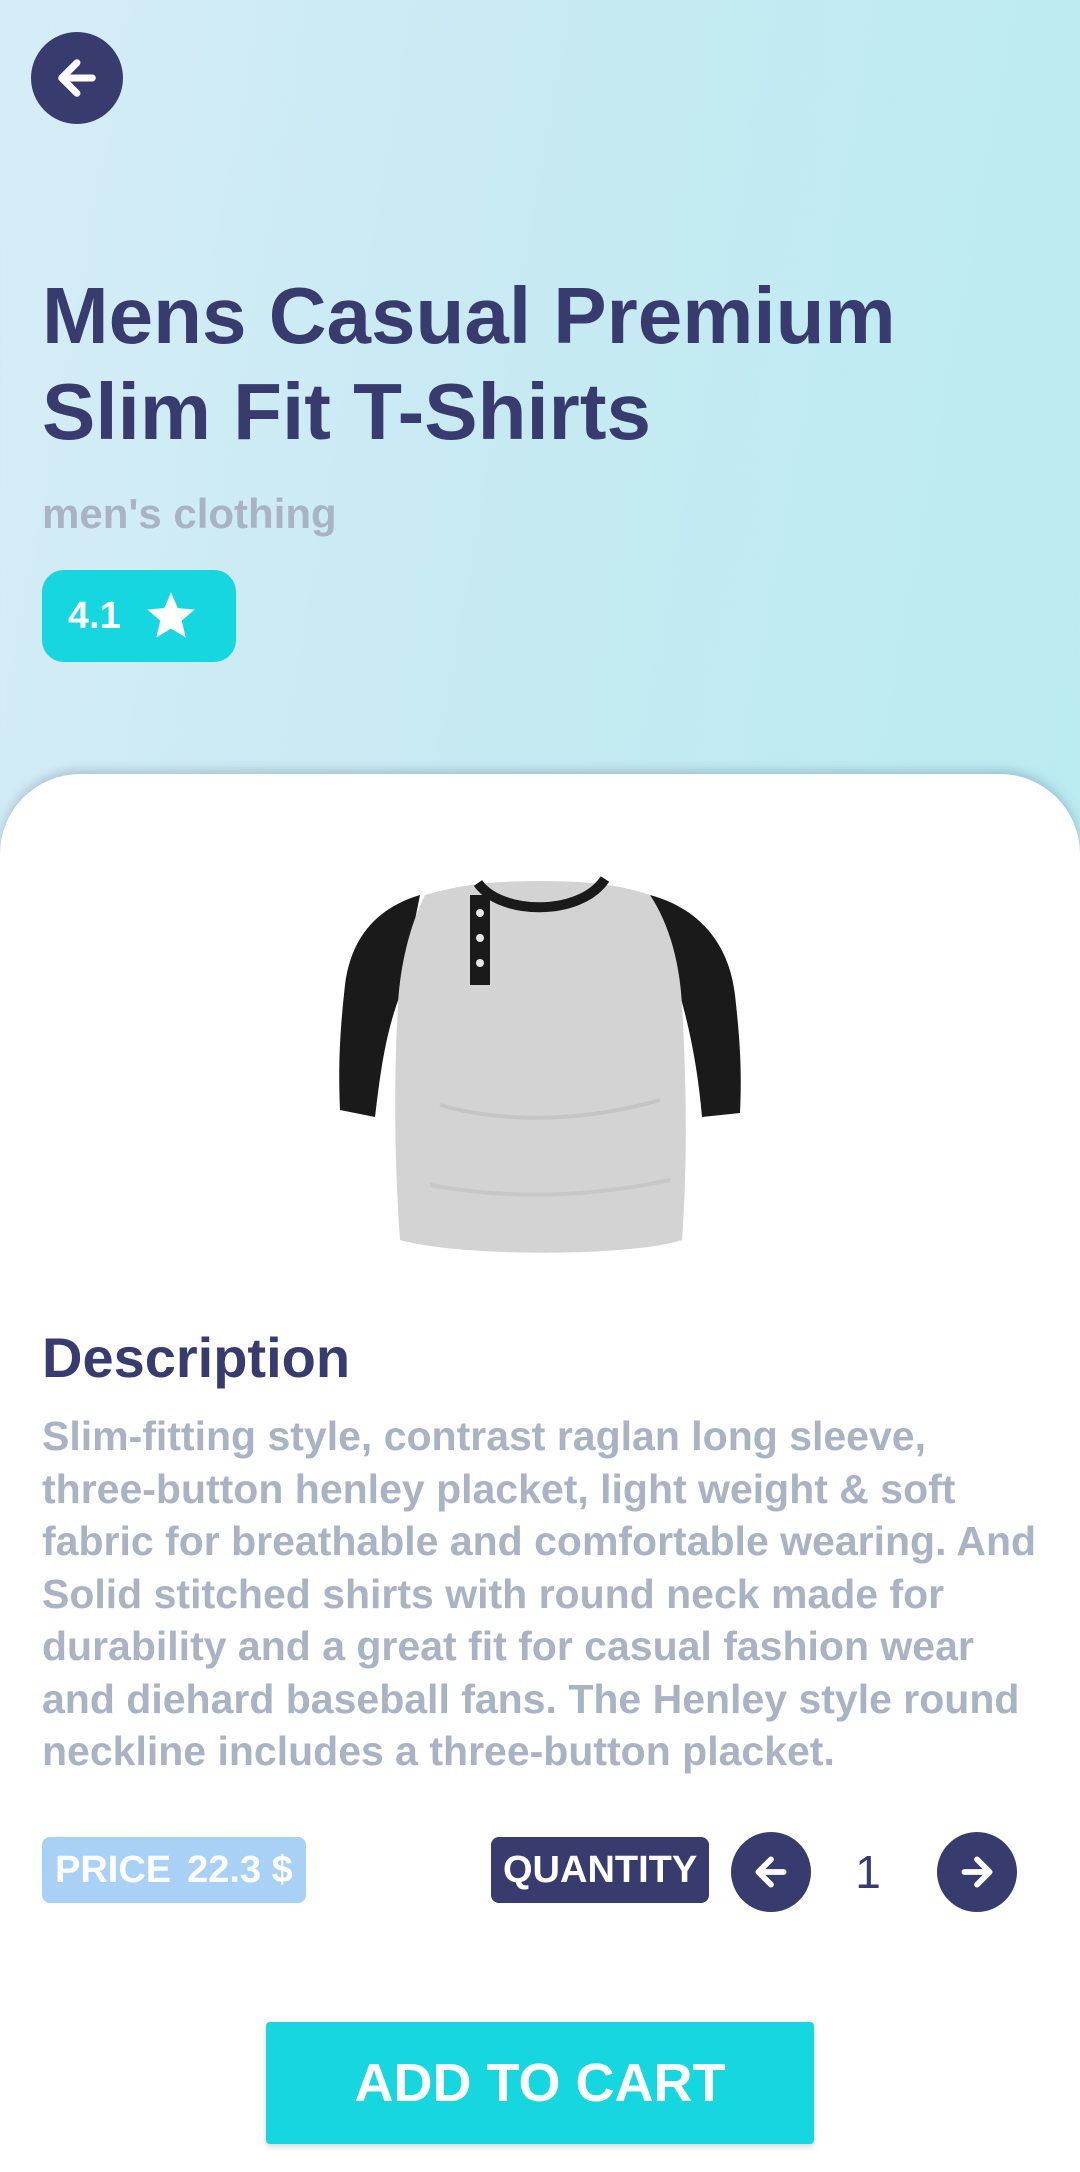 Image resolution: width=1080 pixels, height=2172 pixels. Describe the element at coordinates (540, 2083) in the screenshot. I see `add-to-cart-button: ADD TO CART` at that location.